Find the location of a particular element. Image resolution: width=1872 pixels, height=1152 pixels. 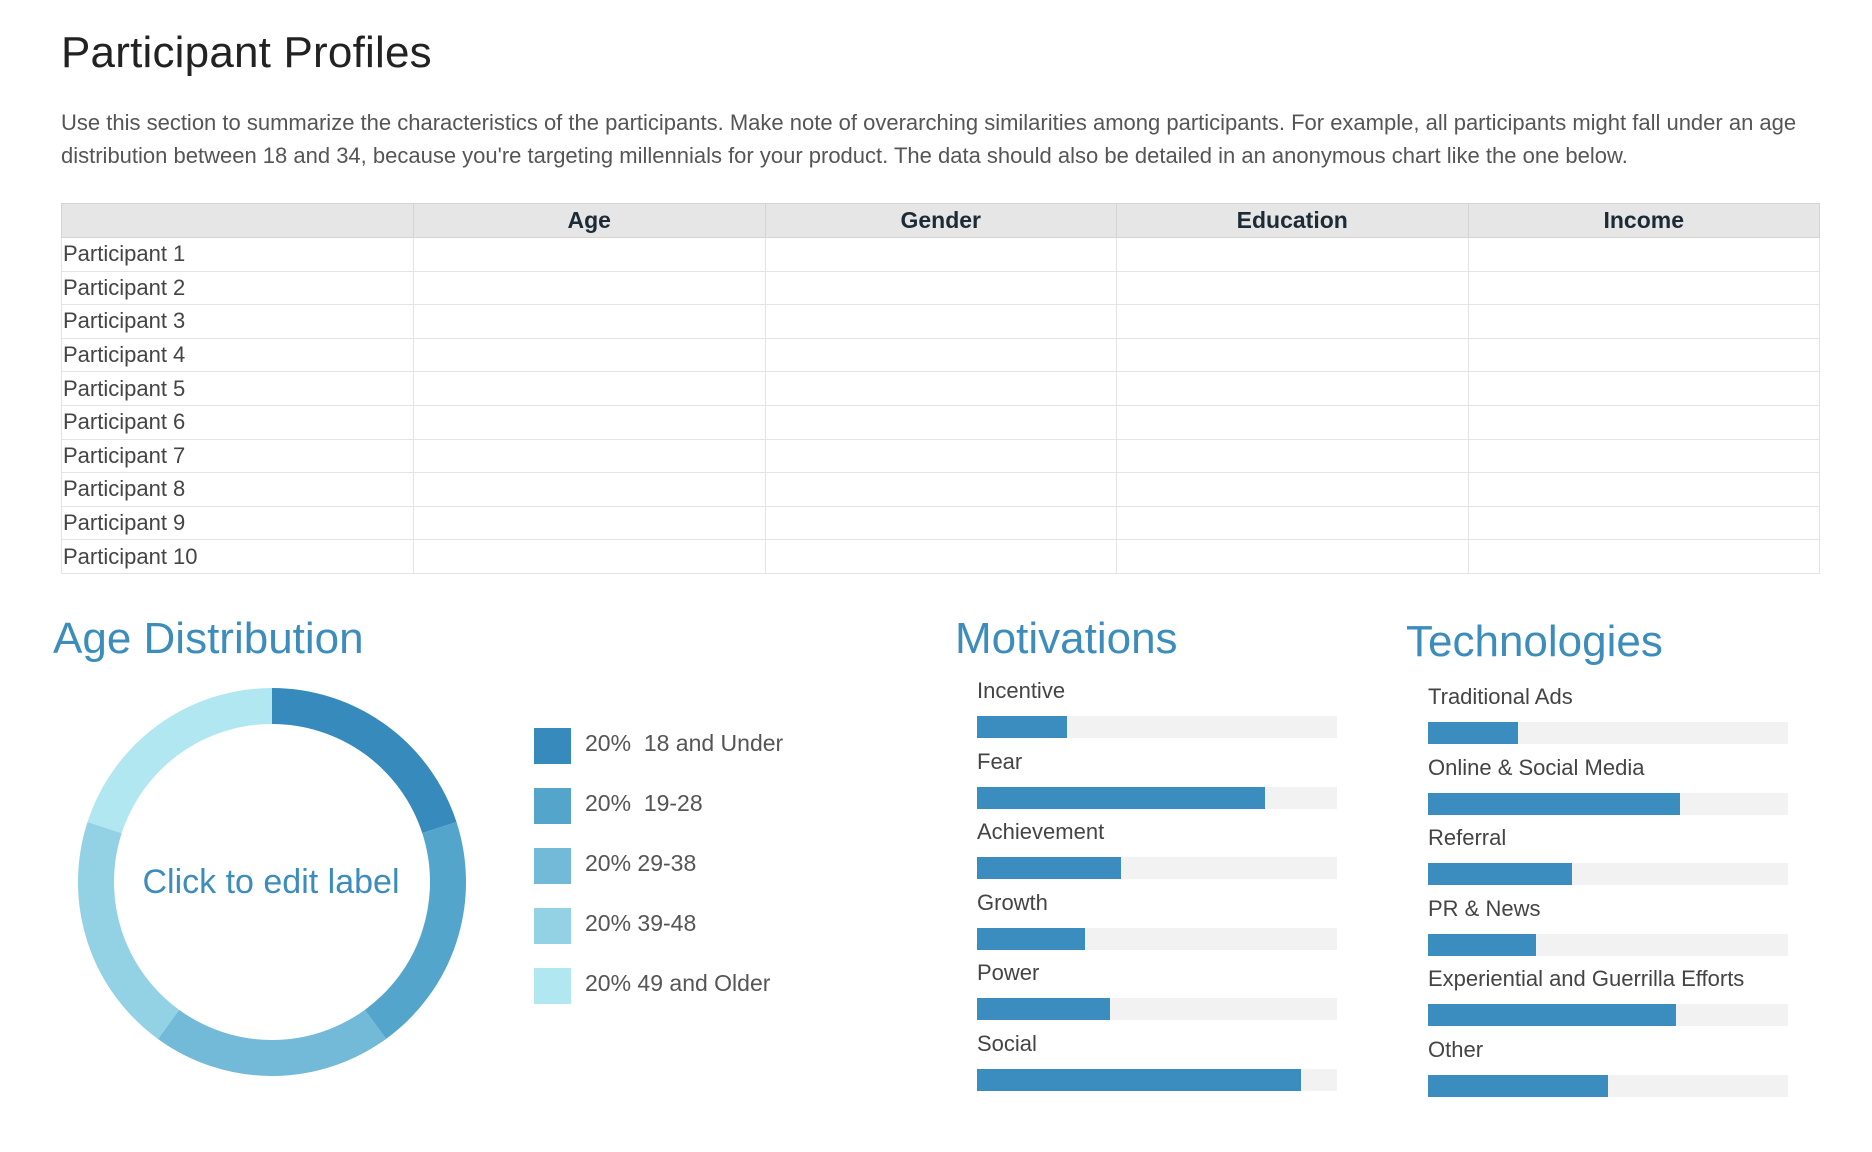

table-row: Participant 6 is located at coordinates (940, 422).